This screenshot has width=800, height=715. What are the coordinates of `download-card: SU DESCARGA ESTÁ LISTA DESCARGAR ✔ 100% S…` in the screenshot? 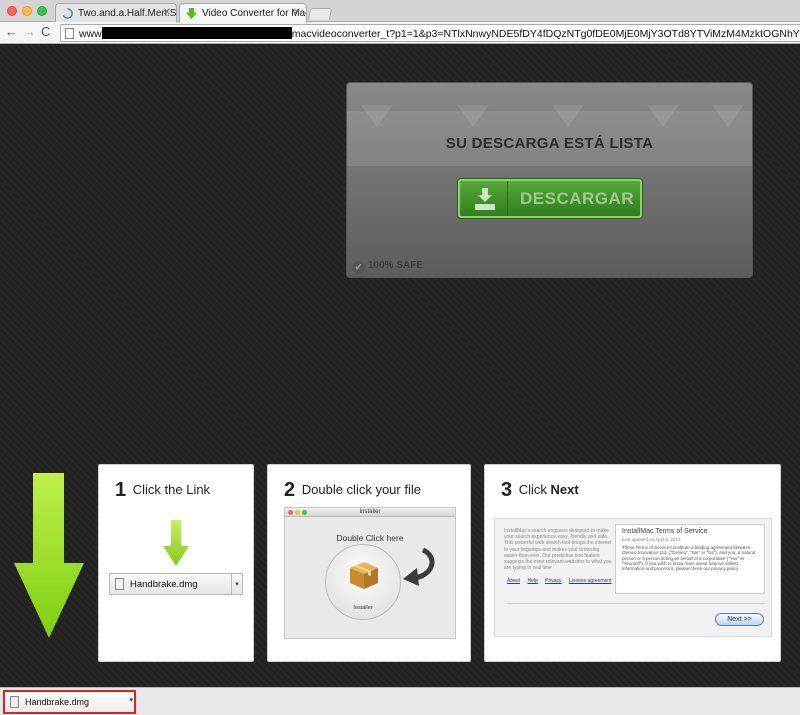 It's located at (549, 180).